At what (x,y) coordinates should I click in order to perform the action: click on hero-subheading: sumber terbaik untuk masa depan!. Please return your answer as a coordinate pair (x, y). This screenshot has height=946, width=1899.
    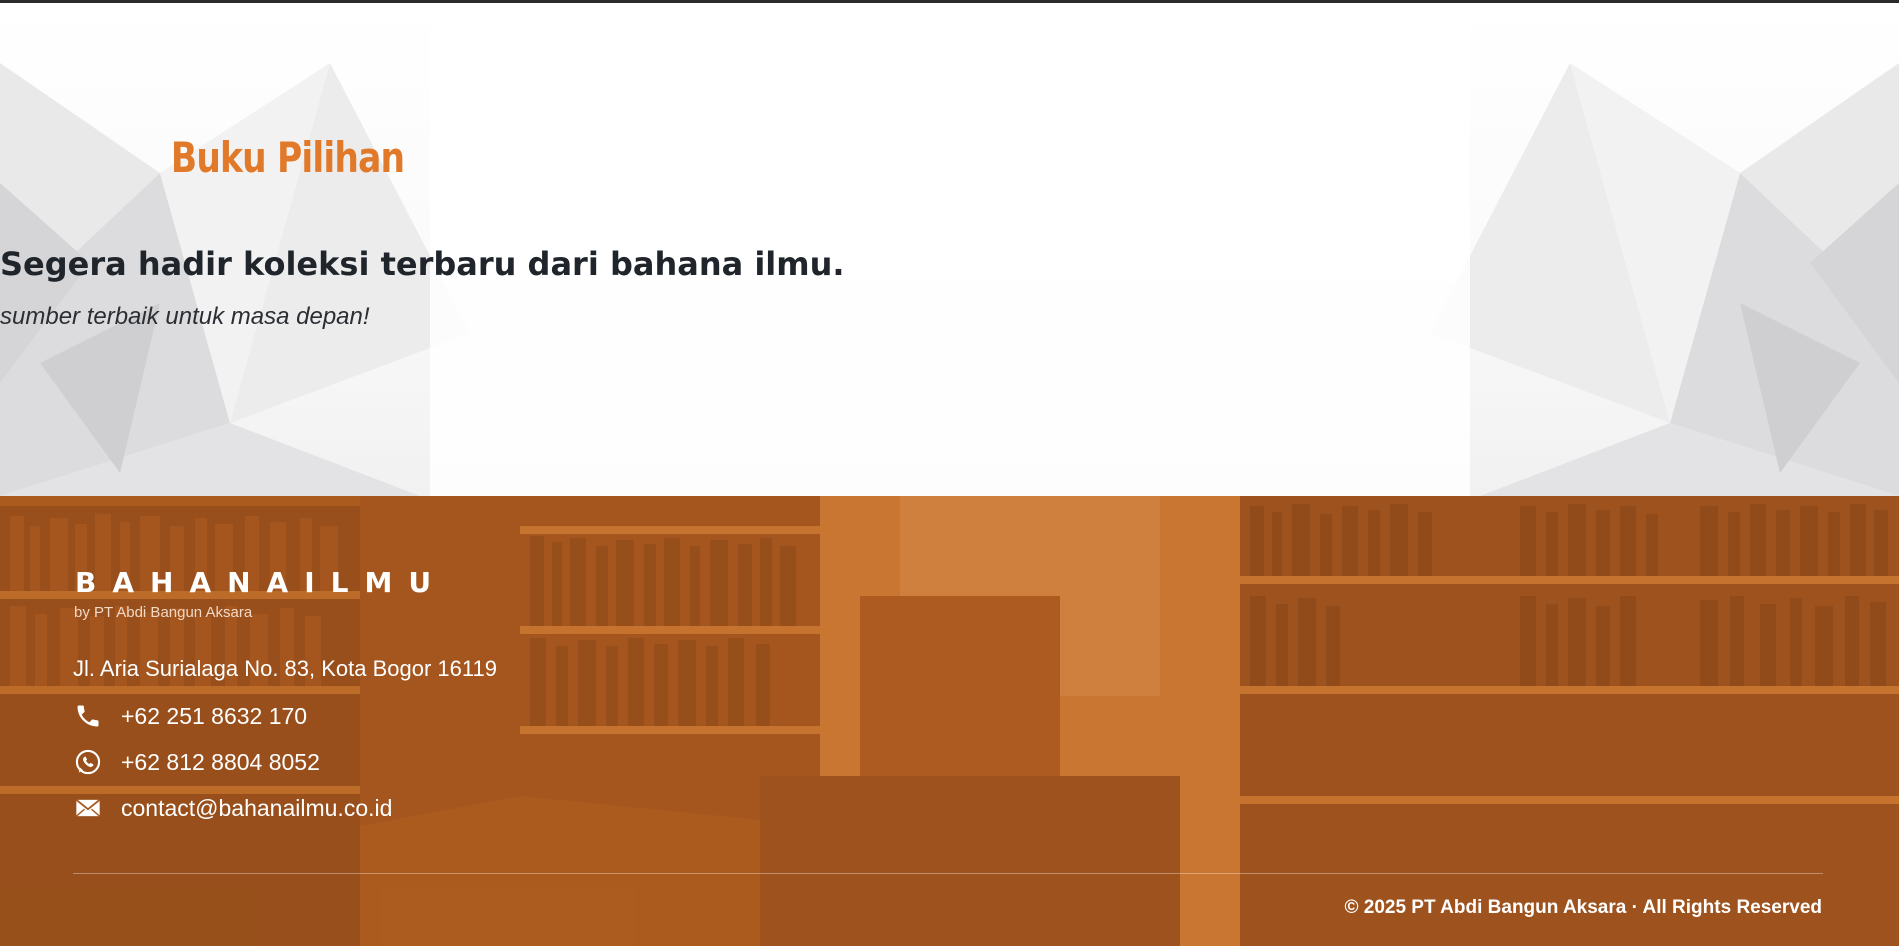
    Looking at the image, I should click on (185, 316).